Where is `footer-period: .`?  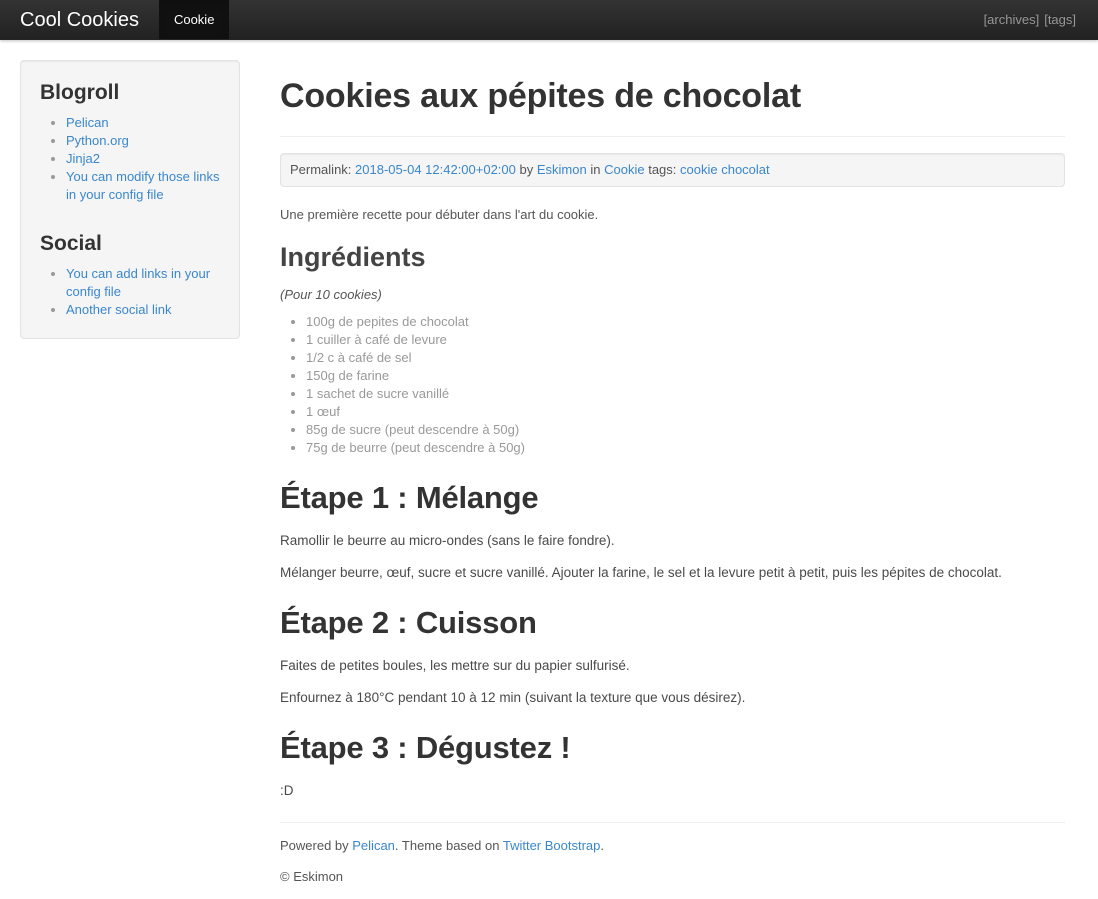
footer-period: . is located at coordinates (602, 845).